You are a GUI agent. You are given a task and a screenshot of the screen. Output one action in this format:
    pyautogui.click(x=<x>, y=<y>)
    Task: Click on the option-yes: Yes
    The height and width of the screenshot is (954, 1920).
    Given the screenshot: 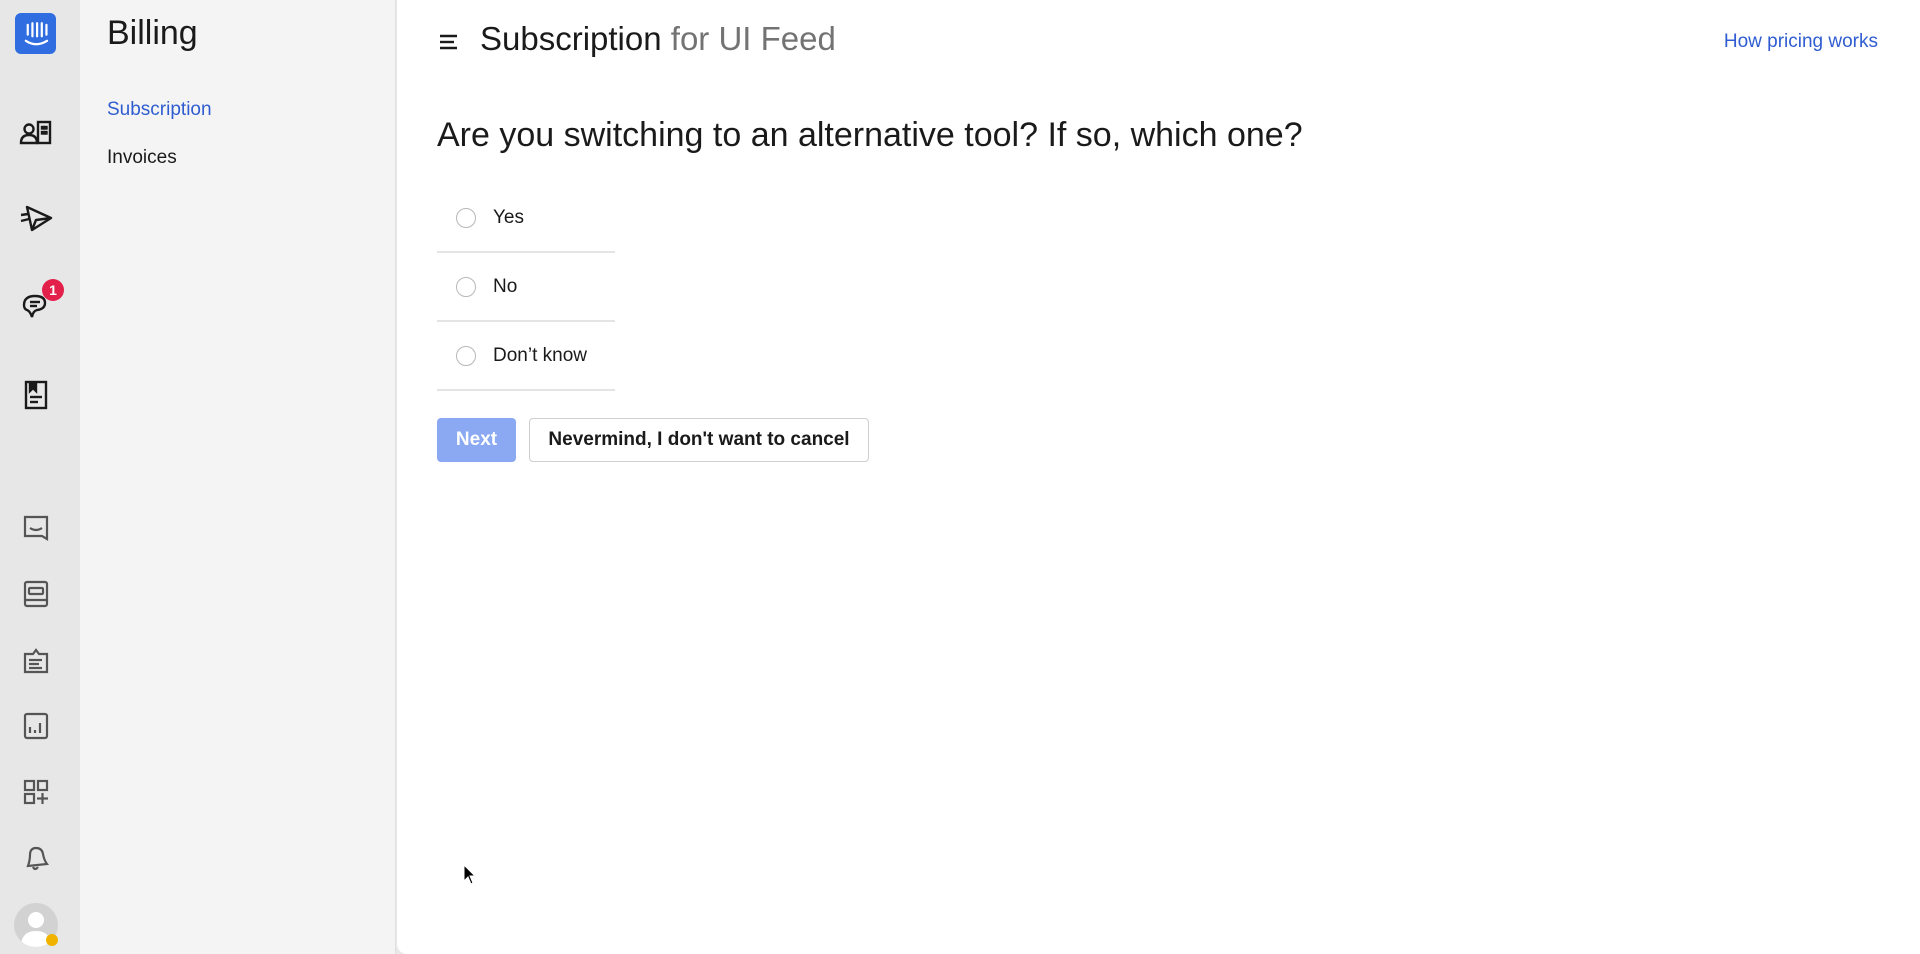 What is the action you would take?
    pyautogui.click(x=526, y=218)
    